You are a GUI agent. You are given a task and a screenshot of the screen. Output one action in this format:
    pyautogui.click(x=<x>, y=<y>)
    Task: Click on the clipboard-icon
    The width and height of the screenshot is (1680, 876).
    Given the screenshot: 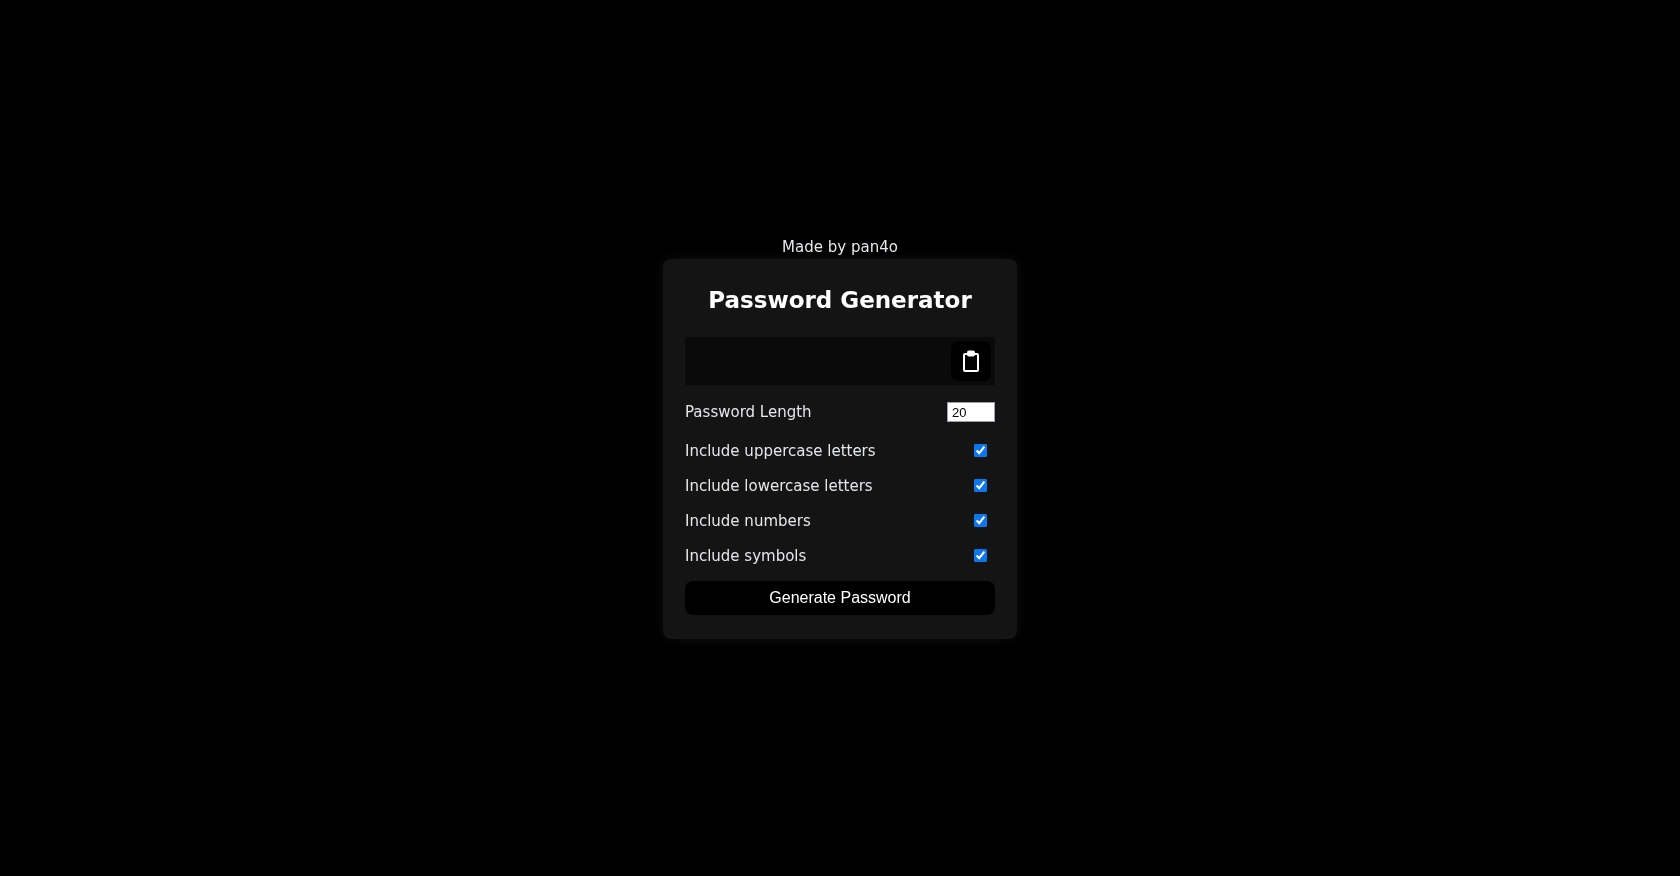 What is the action you would take?
    pyautogui.click(x=971, y=361)
    